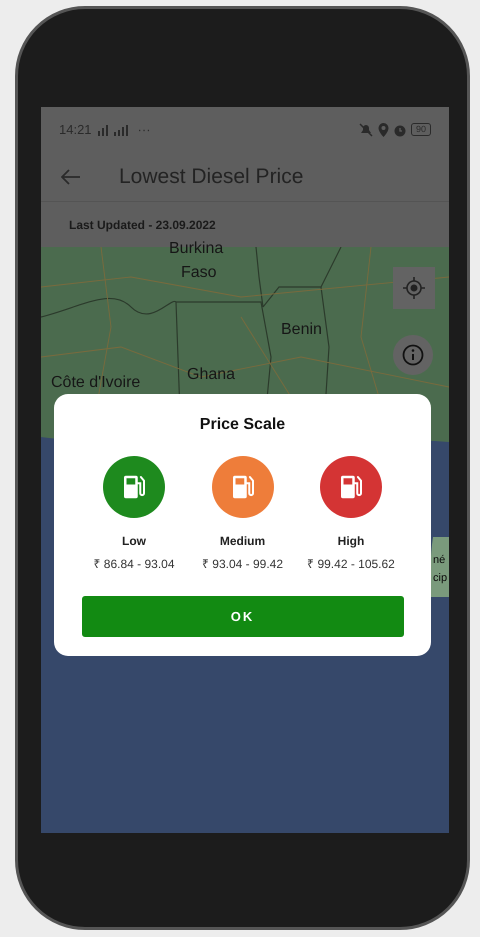 The width and height of the screenshot is (480, 937). What do you see at coordinates (366, 129) in the screenshot?
I see `muted-bell-icon` at bounding box center [366, 129].